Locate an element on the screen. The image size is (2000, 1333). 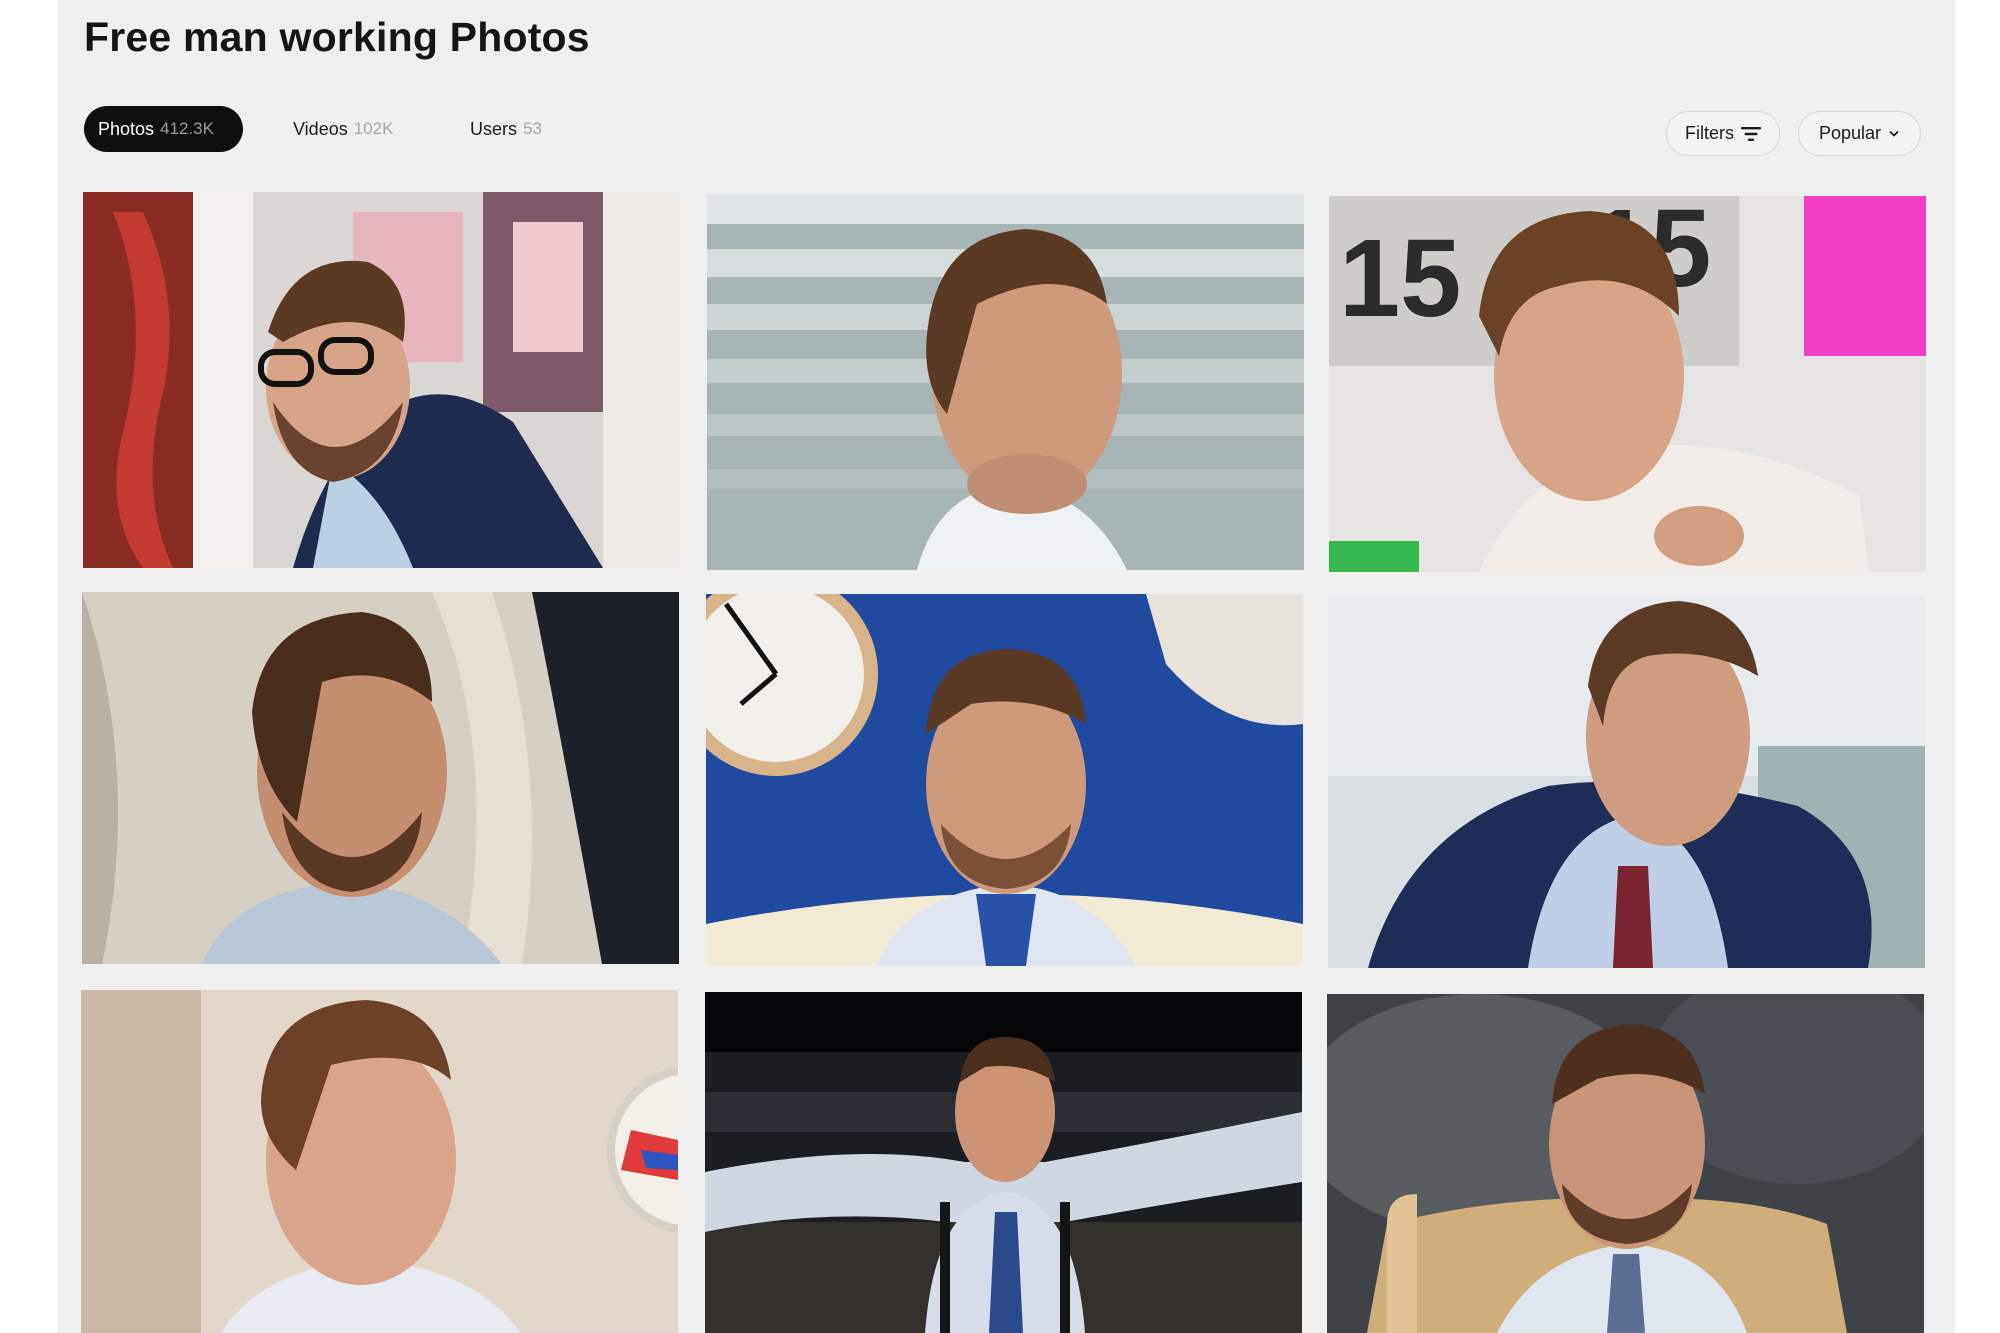
photo-man-arms-outstretched is located at coordinates (1003, 1162).